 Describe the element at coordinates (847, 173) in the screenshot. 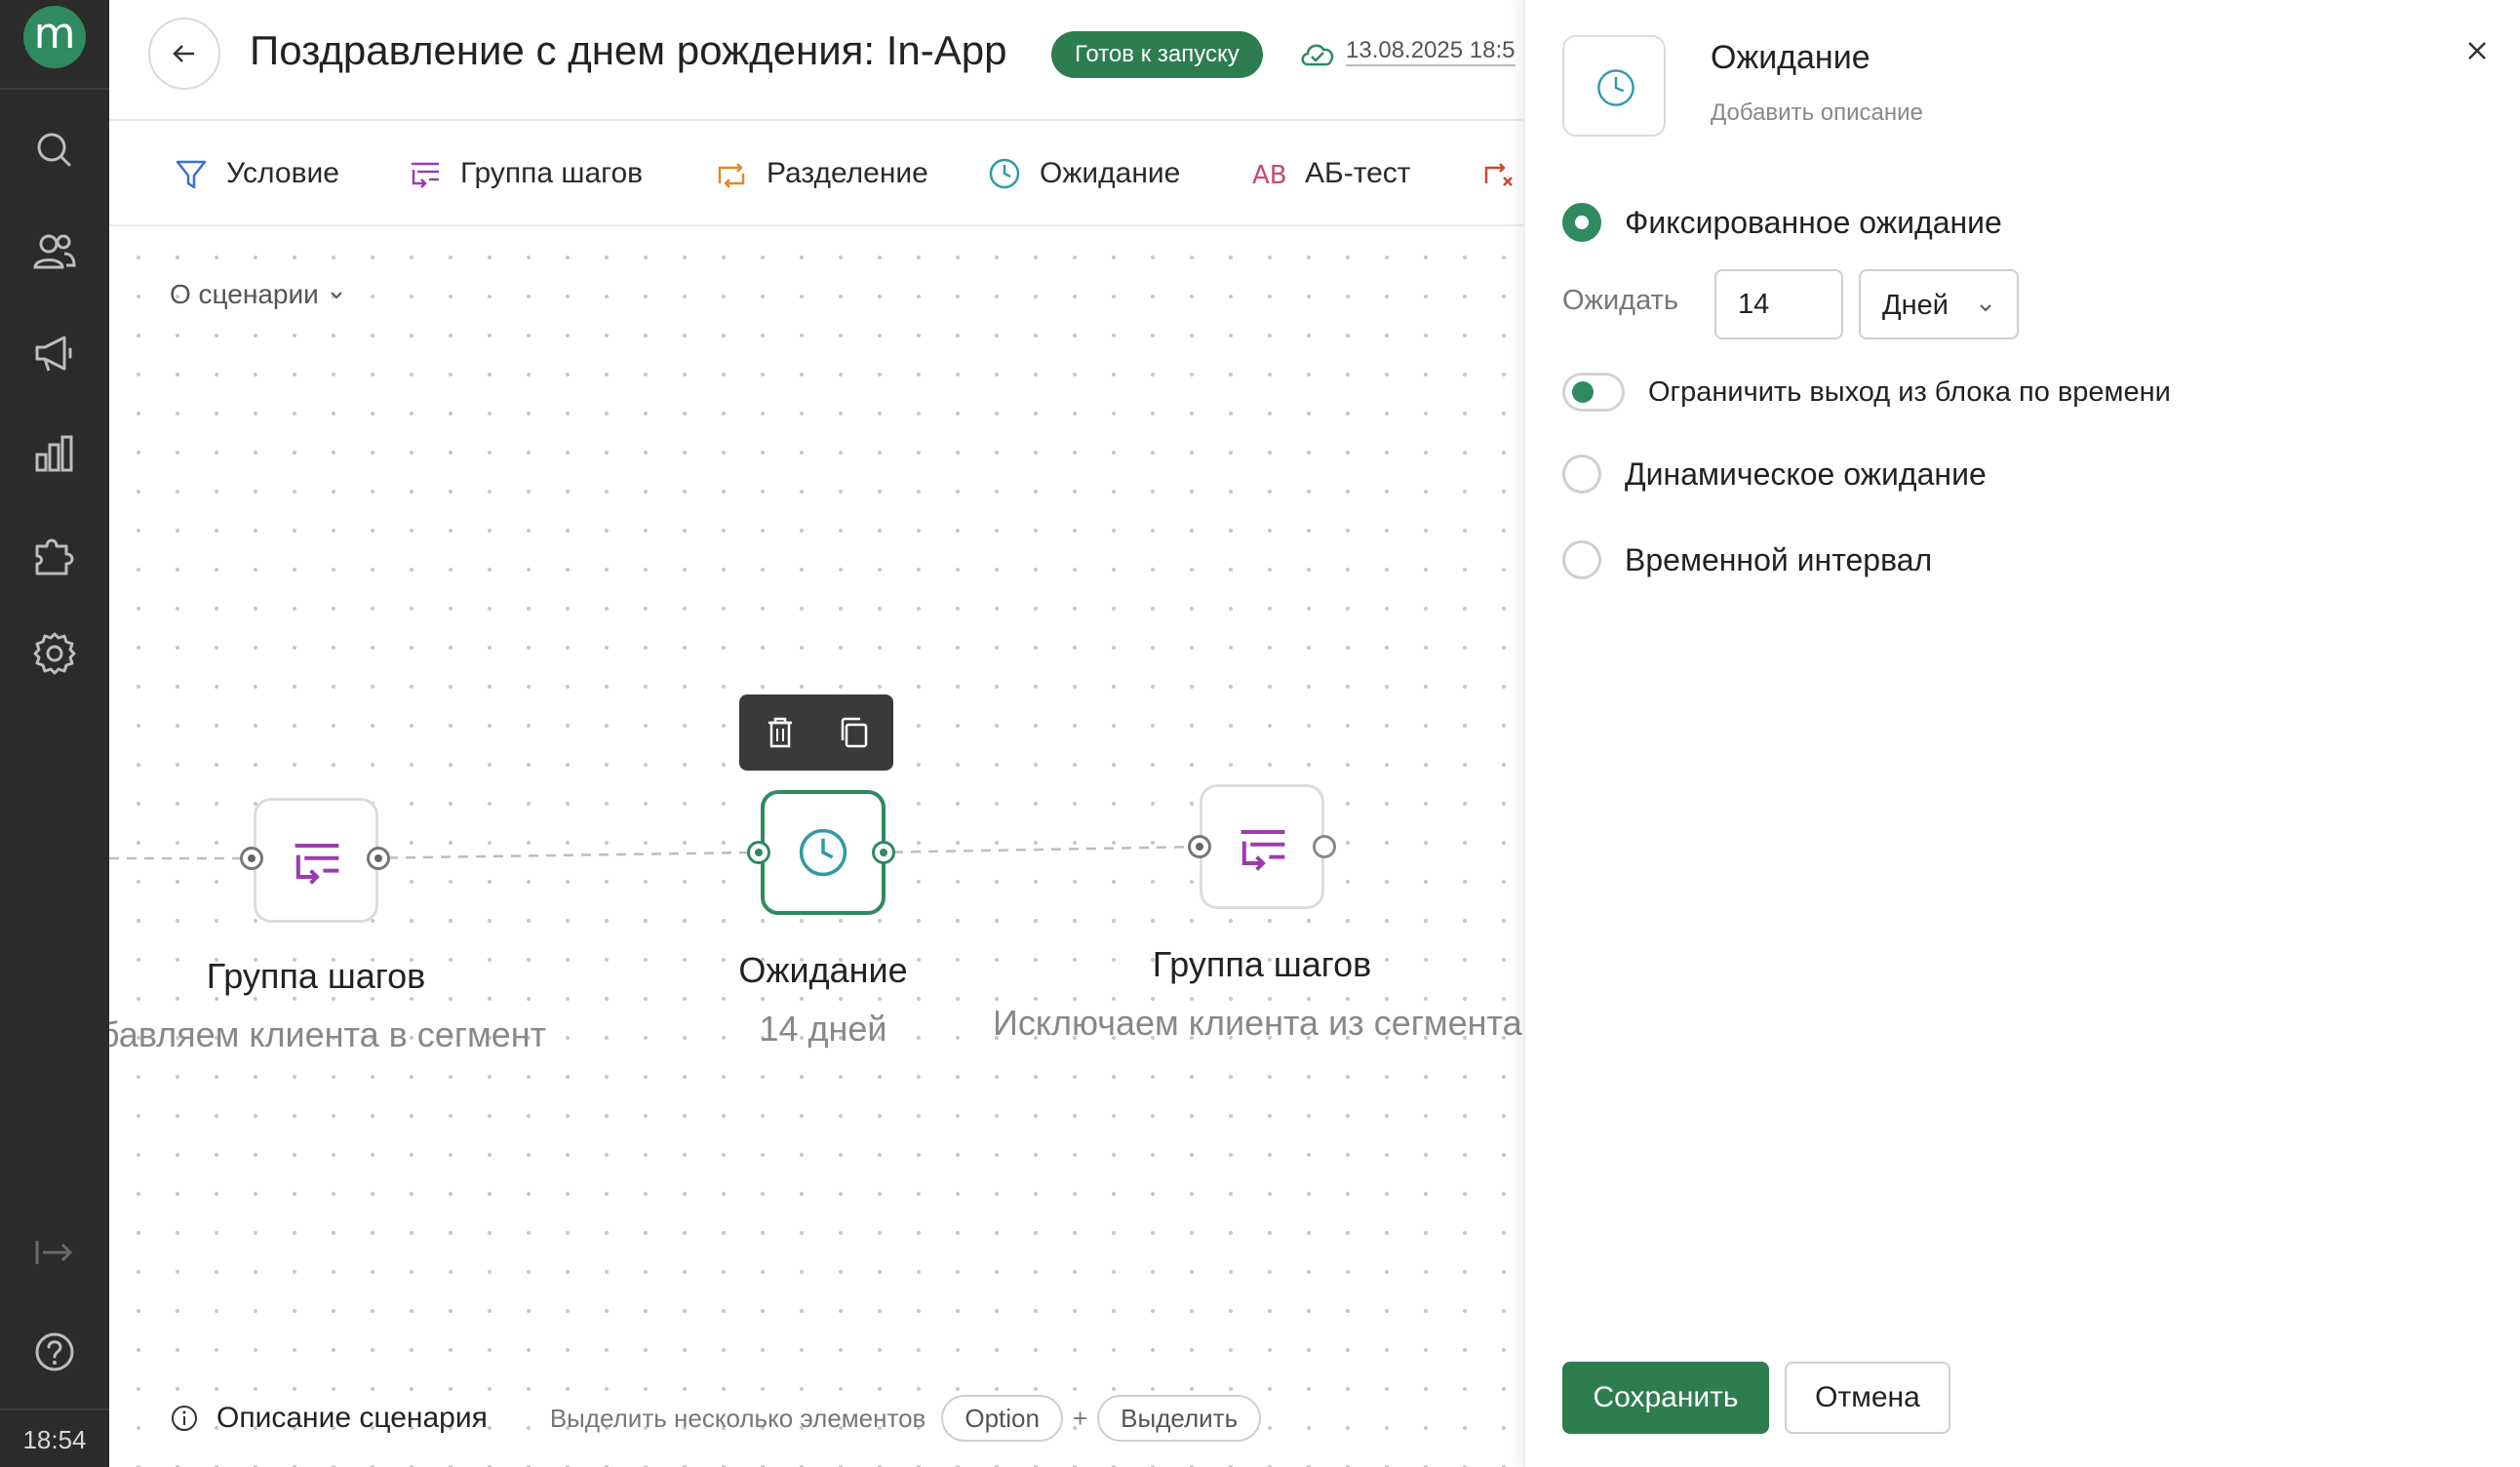

I see `toolbar-item-label: Разделение` at that location.